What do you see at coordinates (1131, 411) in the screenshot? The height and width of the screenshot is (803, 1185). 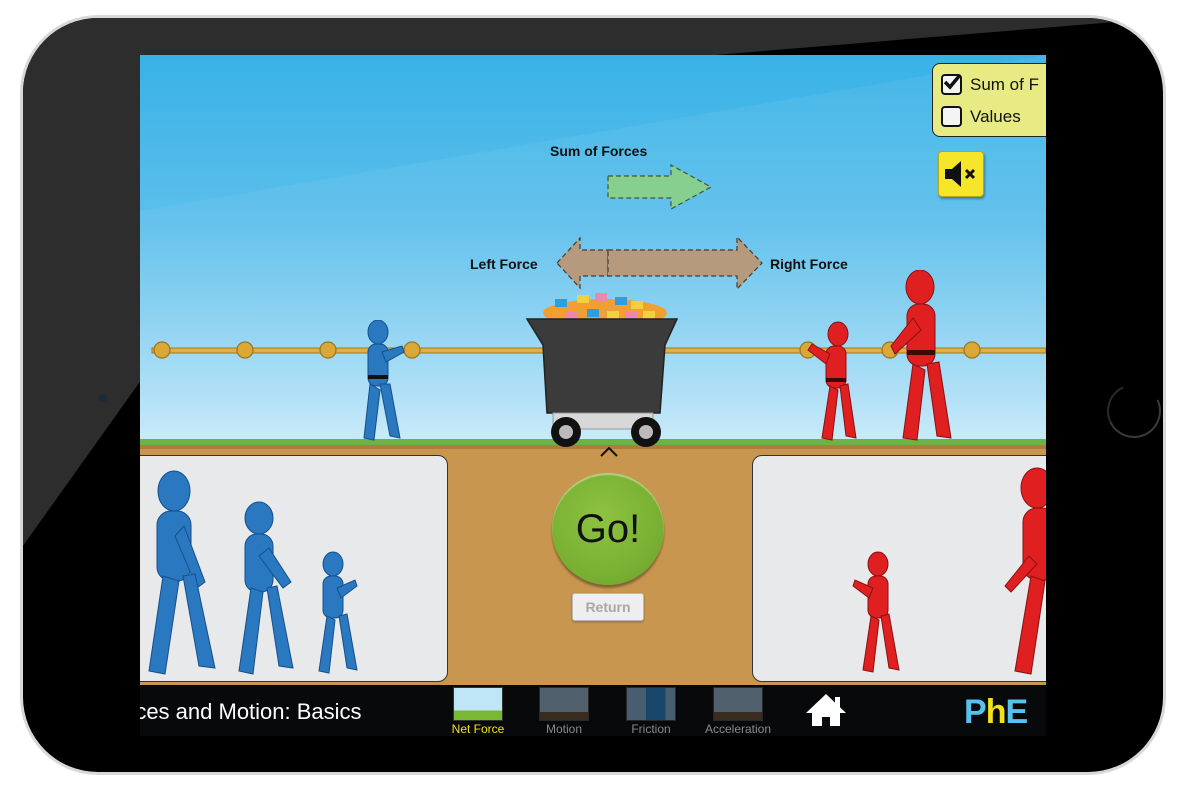 I see `tablet-home-button` at bounding box center [1131, 411].